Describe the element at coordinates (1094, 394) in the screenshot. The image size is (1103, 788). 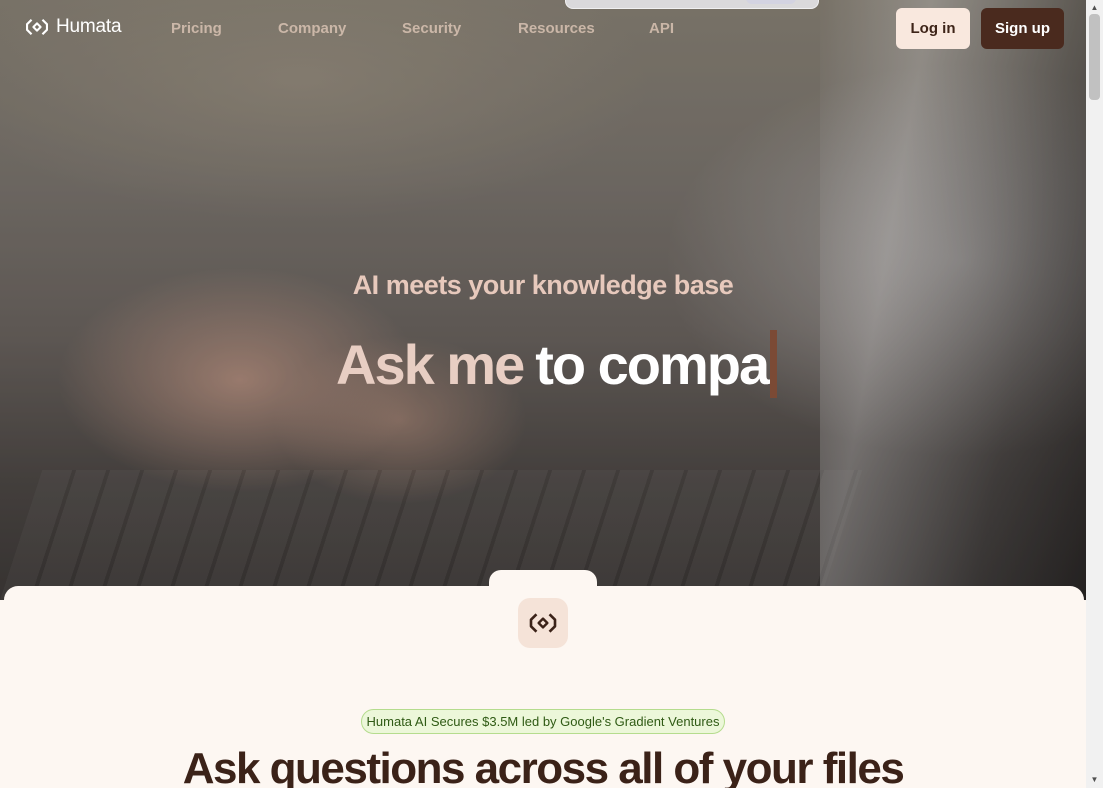
I see `page-scrollbar: ▲ ▼` at that location.